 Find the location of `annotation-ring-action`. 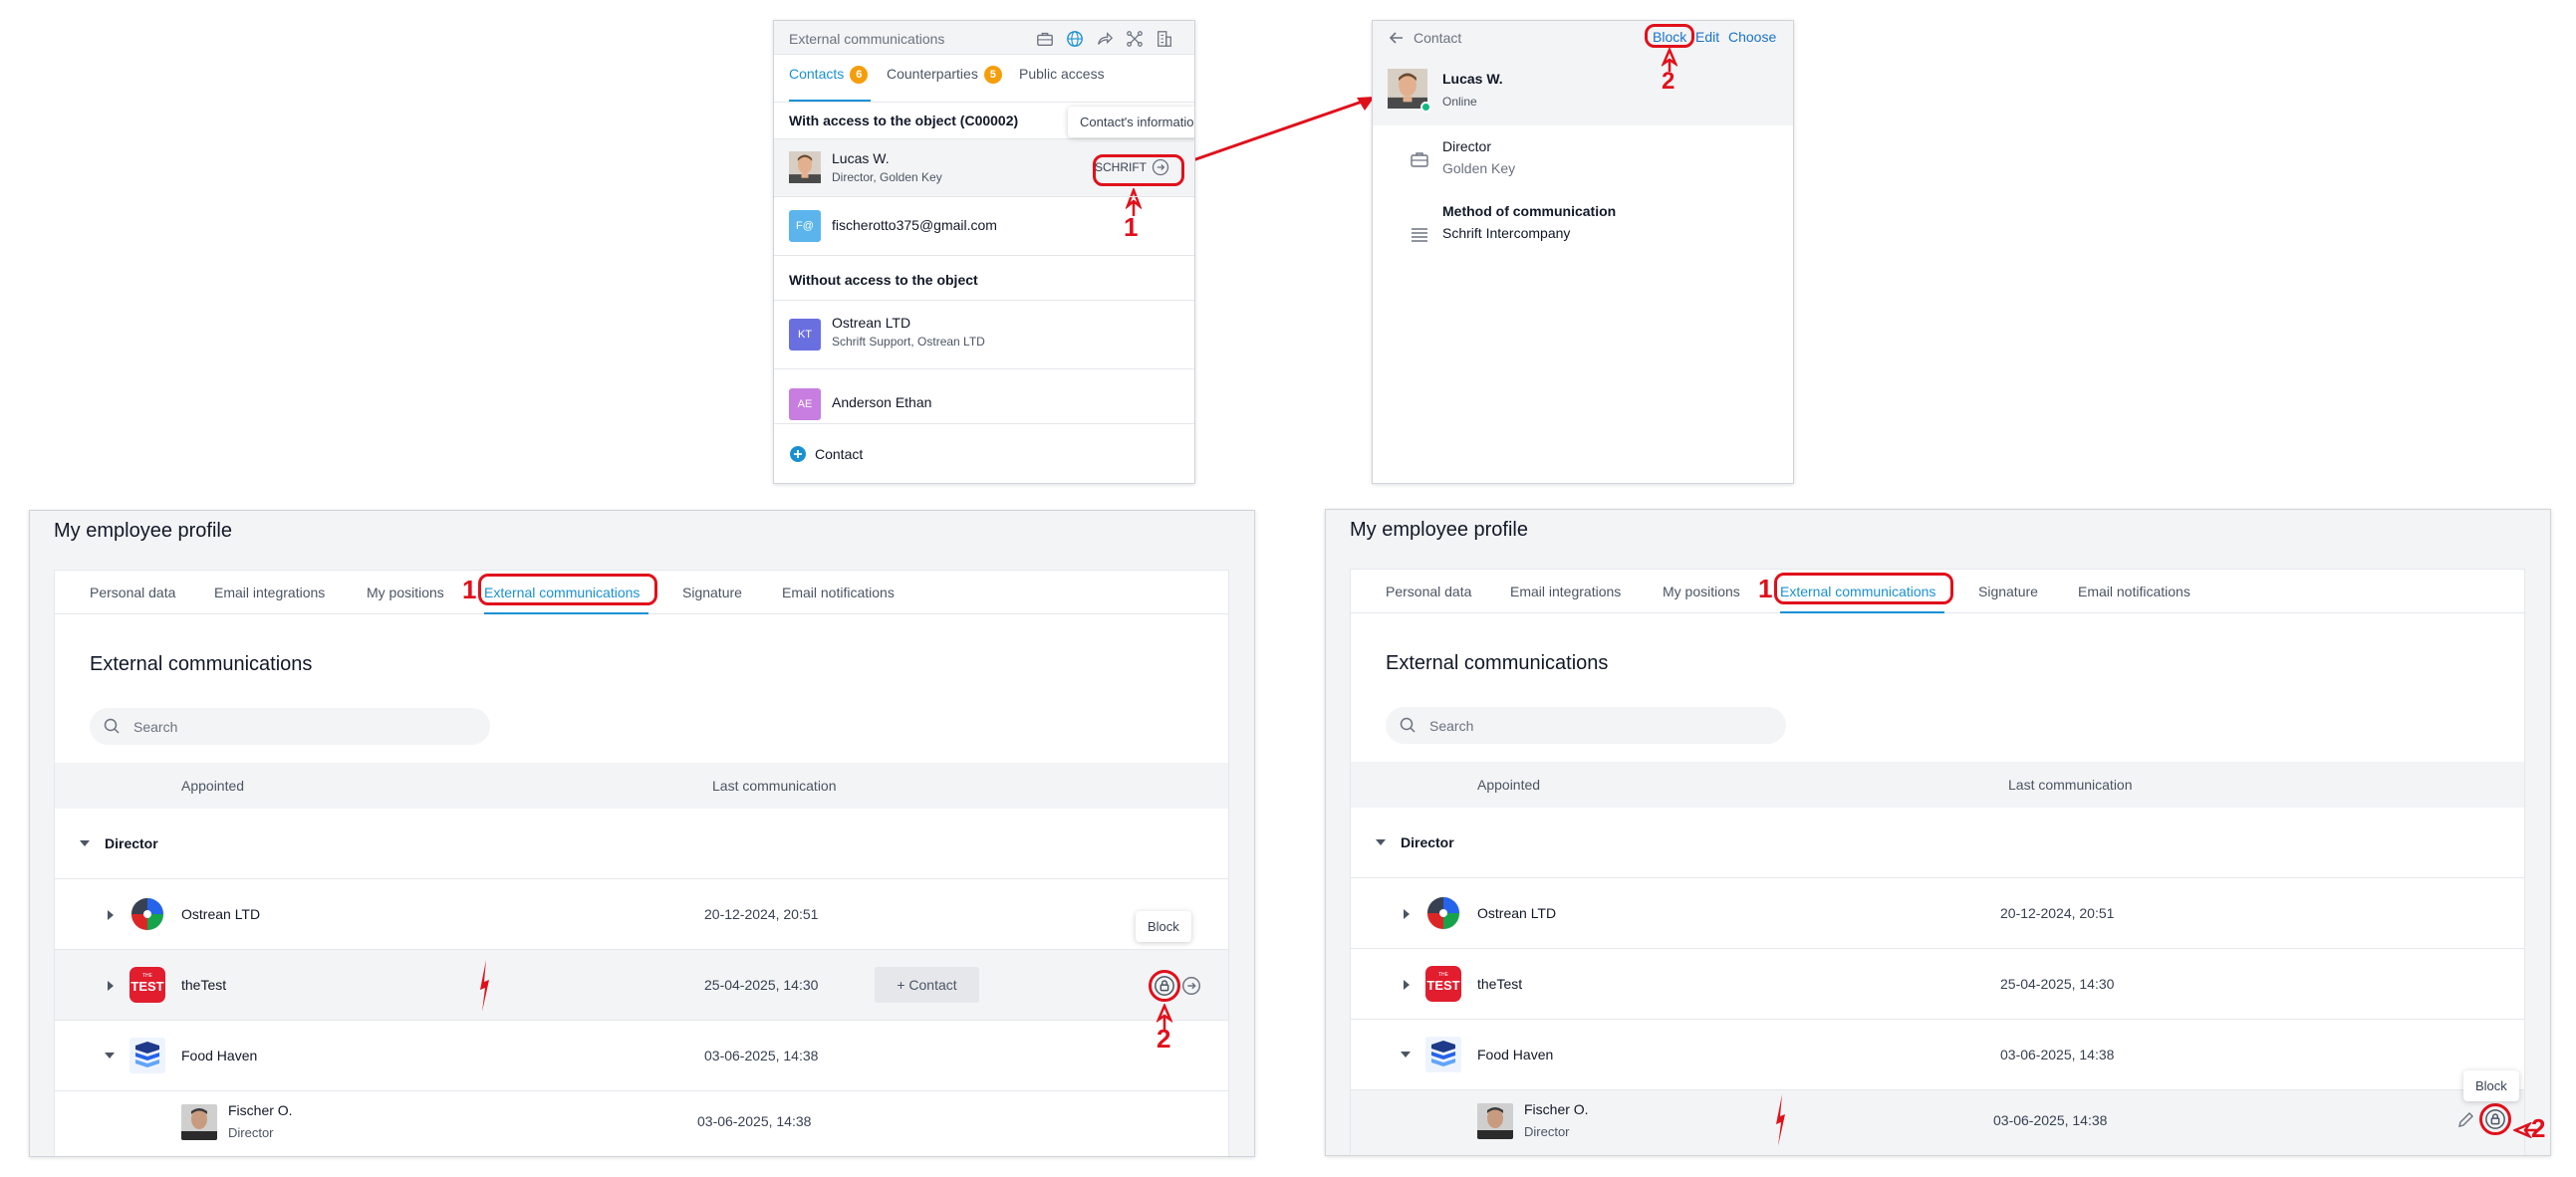

annotation-ring-action is located at coordinates (1164, 986).